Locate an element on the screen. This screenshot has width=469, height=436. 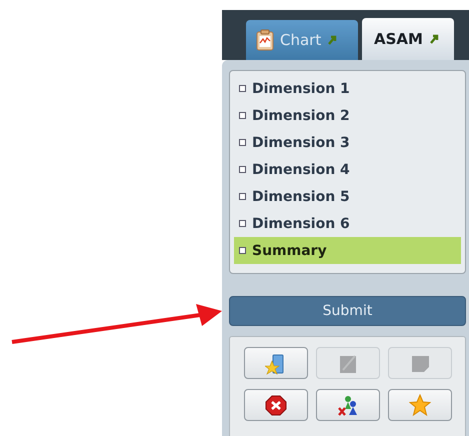
star-icon is located at coordinates (420, 405).